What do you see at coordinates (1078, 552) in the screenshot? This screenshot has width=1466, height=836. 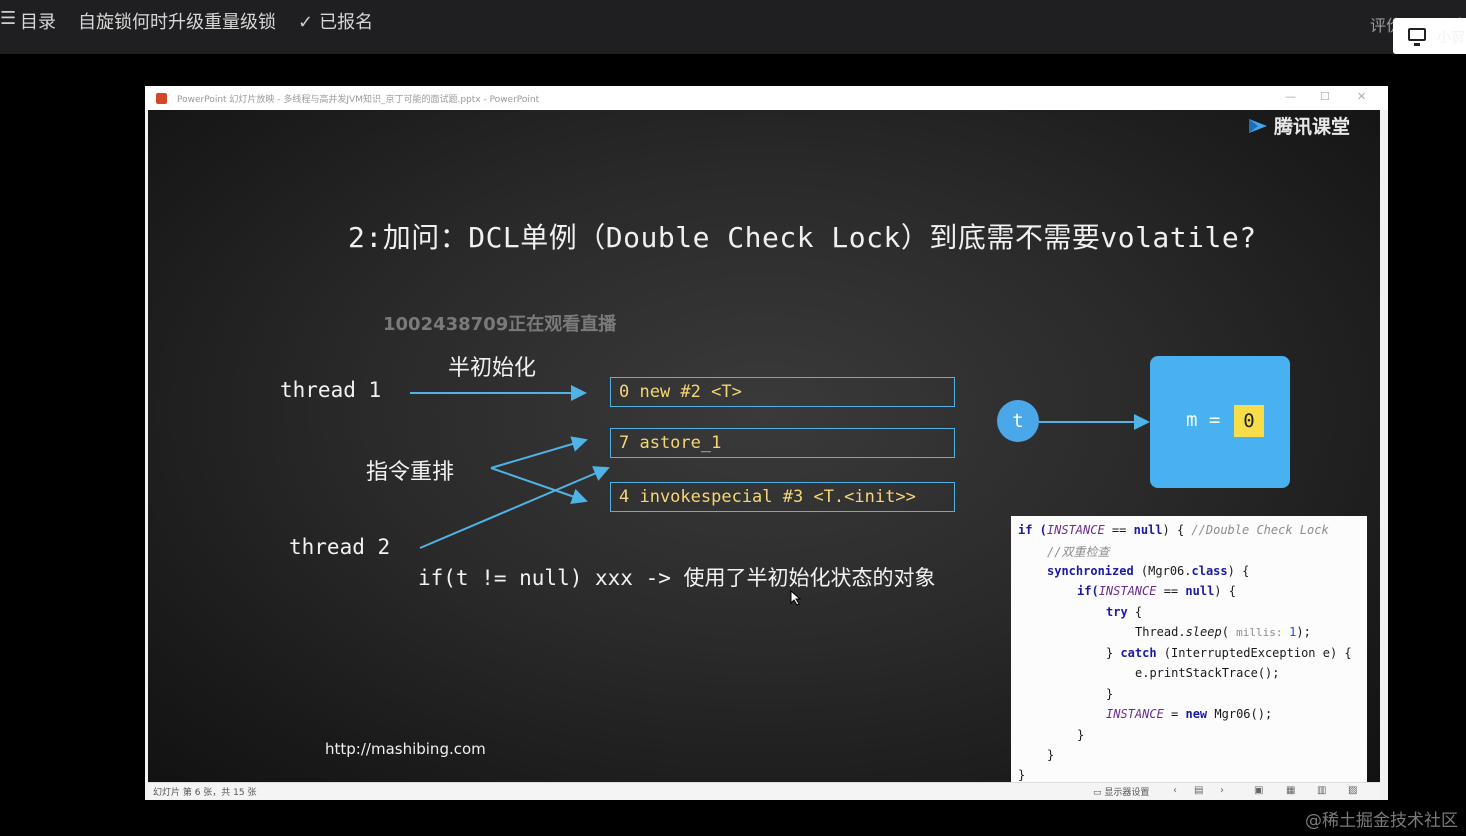 I see `code-line: //双重检查` at bounding box center [1078, 552].